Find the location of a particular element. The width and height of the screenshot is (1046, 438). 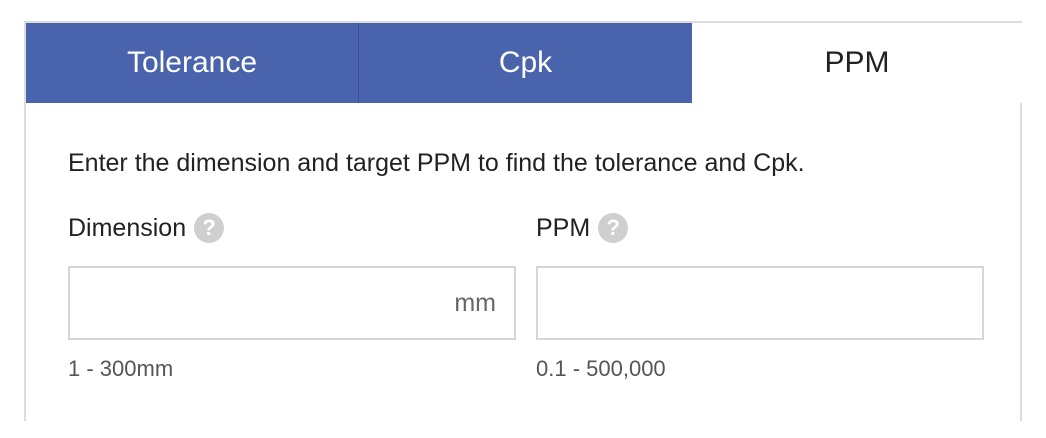

tab-ppm: PPM is located at coordinates (857, 63).